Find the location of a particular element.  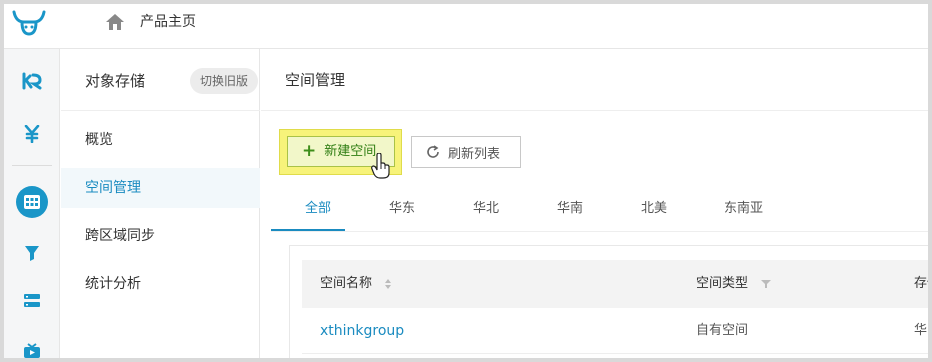

bull-logo-icon is located at coordinates (29, 23).